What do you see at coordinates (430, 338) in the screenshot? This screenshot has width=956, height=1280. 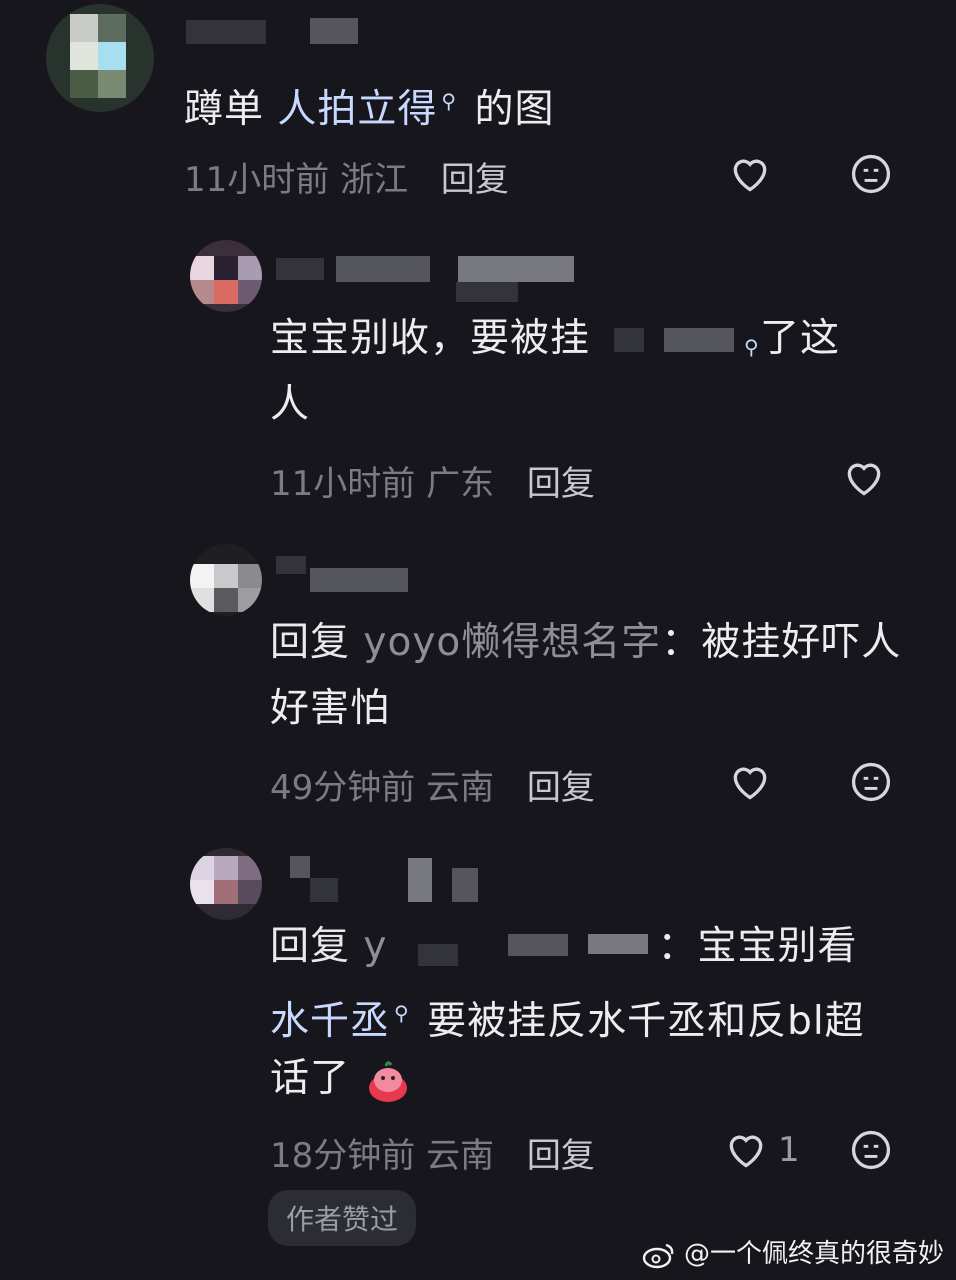 I see `comment-text-part: 宝宝别收，要被挂` at bounding box center [430, 338].